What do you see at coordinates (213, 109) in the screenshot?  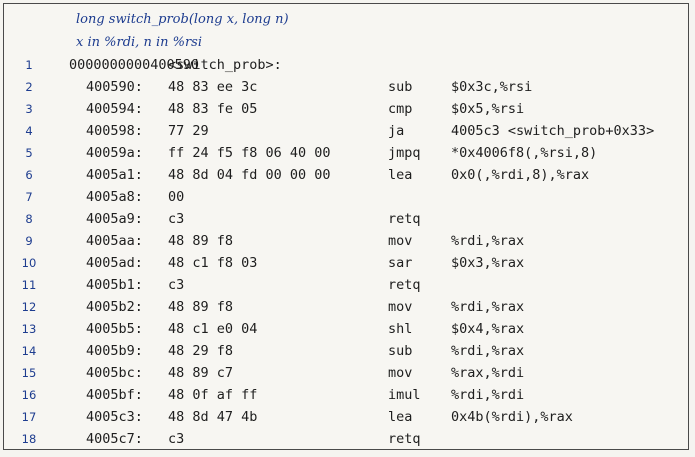 I see `instruction-bytes: 48 83 fe 05` at bounding box center [213, 109].